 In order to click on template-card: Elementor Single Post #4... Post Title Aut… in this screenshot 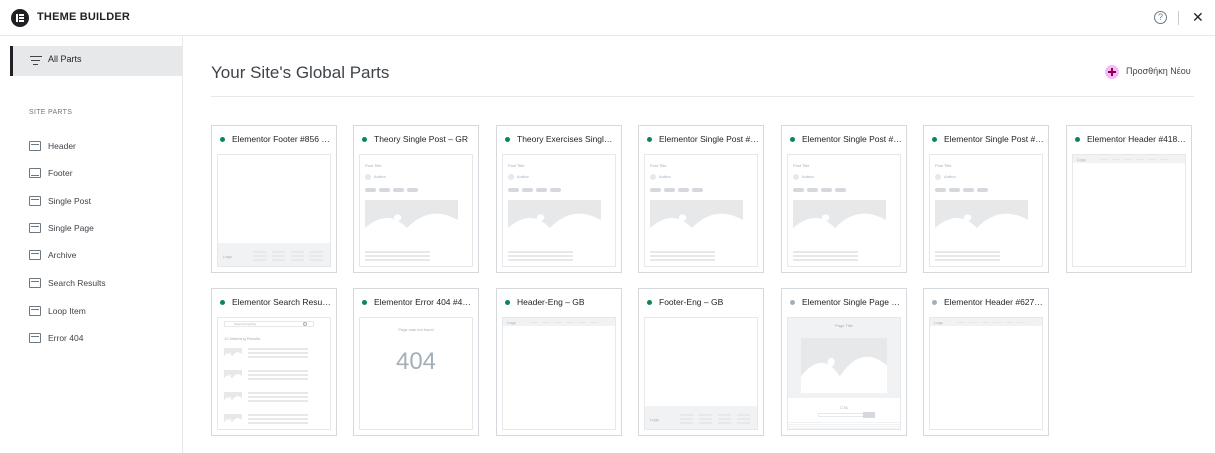, I will do `click(986, 199)`.